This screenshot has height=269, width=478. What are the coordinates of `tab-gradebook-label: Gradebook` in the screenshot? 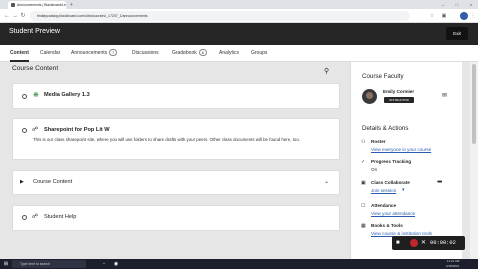 It's located at (184, 53).